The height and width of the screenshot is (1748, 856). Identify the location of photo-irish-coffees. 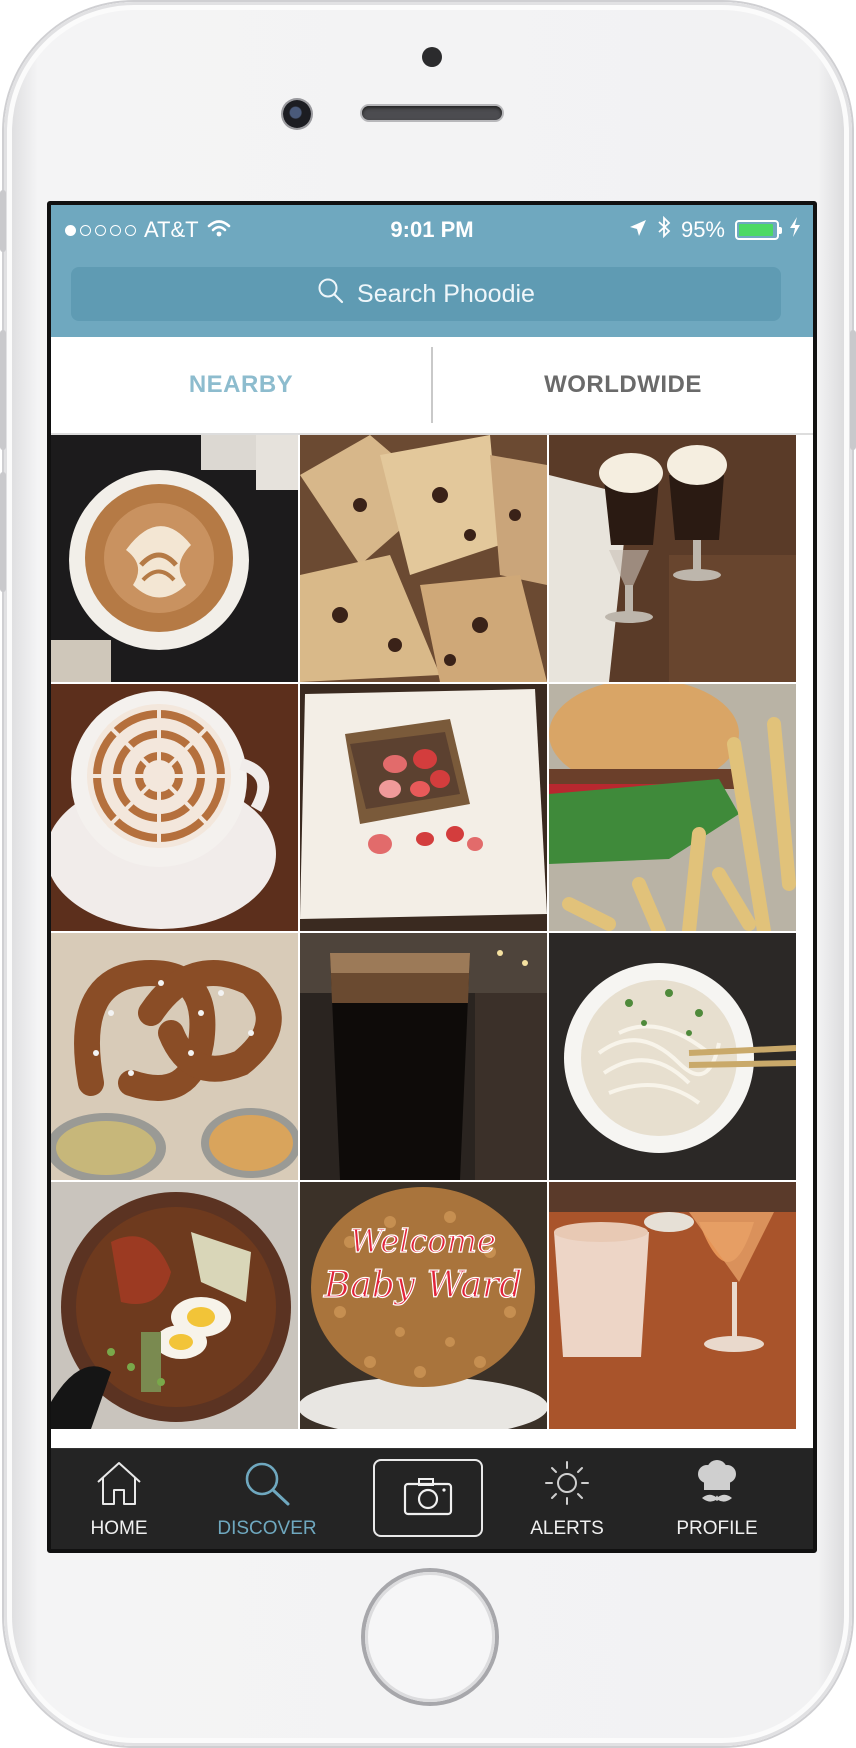
(672, 558).